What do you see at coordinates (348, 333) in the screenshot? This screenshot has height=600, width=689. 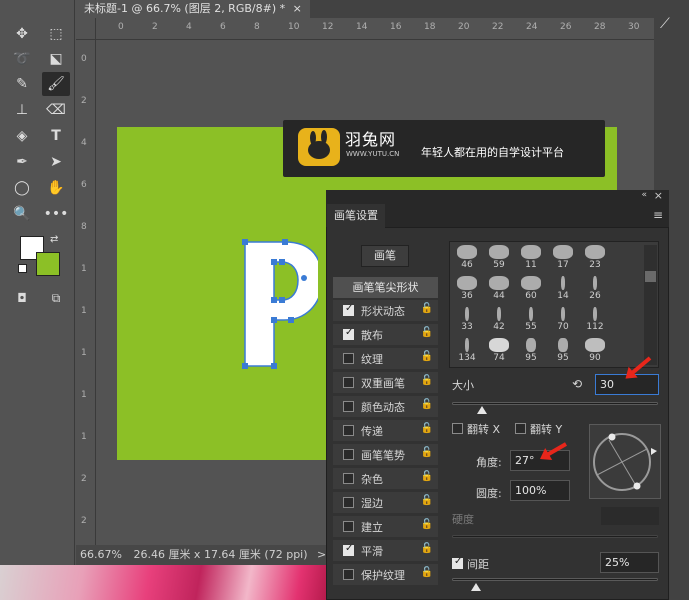 I see `scattering-checkbox` at bounding box center [348, 333].